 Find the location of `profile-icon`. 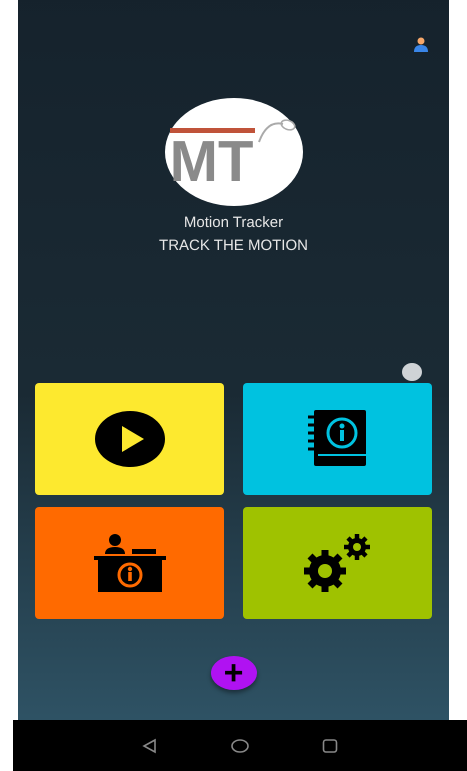

profile-icon is located at coordinates (421, 44).